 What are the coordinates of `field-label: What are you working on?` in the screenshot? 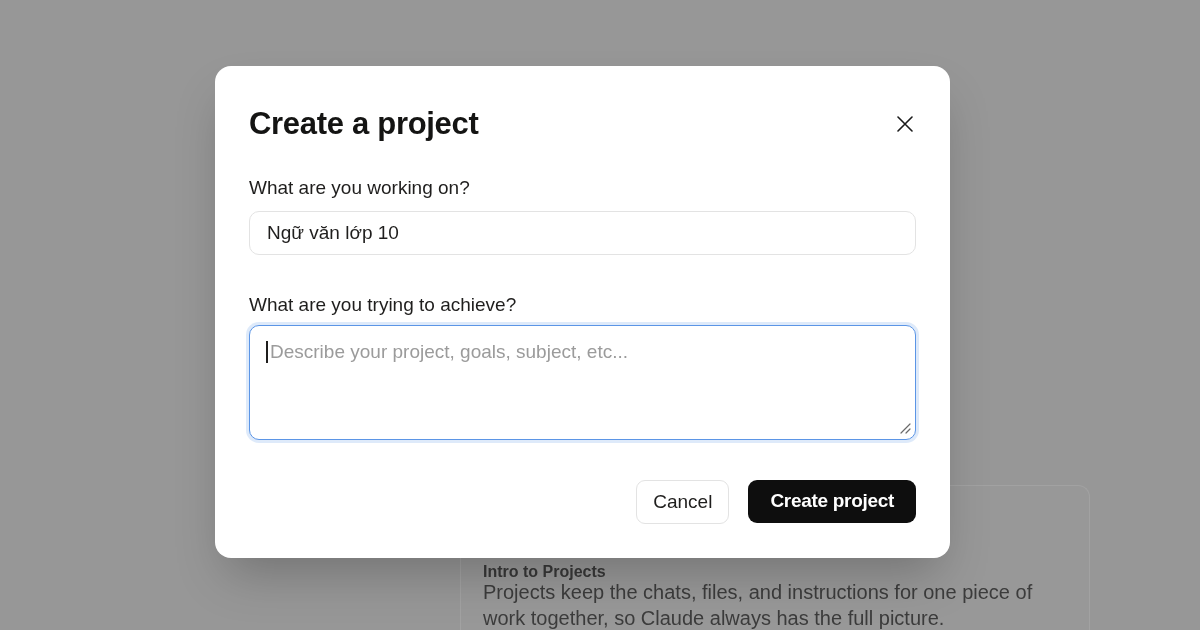 It's located at (360, 188).